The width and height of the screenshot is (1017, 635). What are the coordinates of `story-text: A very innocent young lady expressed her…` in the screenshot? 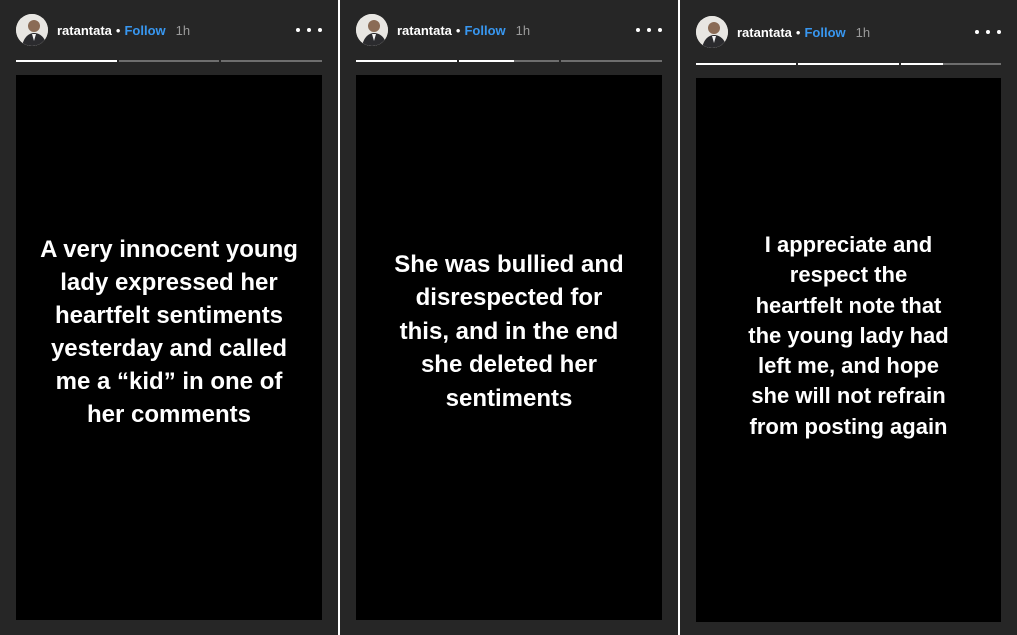 It's located at (169, 331).